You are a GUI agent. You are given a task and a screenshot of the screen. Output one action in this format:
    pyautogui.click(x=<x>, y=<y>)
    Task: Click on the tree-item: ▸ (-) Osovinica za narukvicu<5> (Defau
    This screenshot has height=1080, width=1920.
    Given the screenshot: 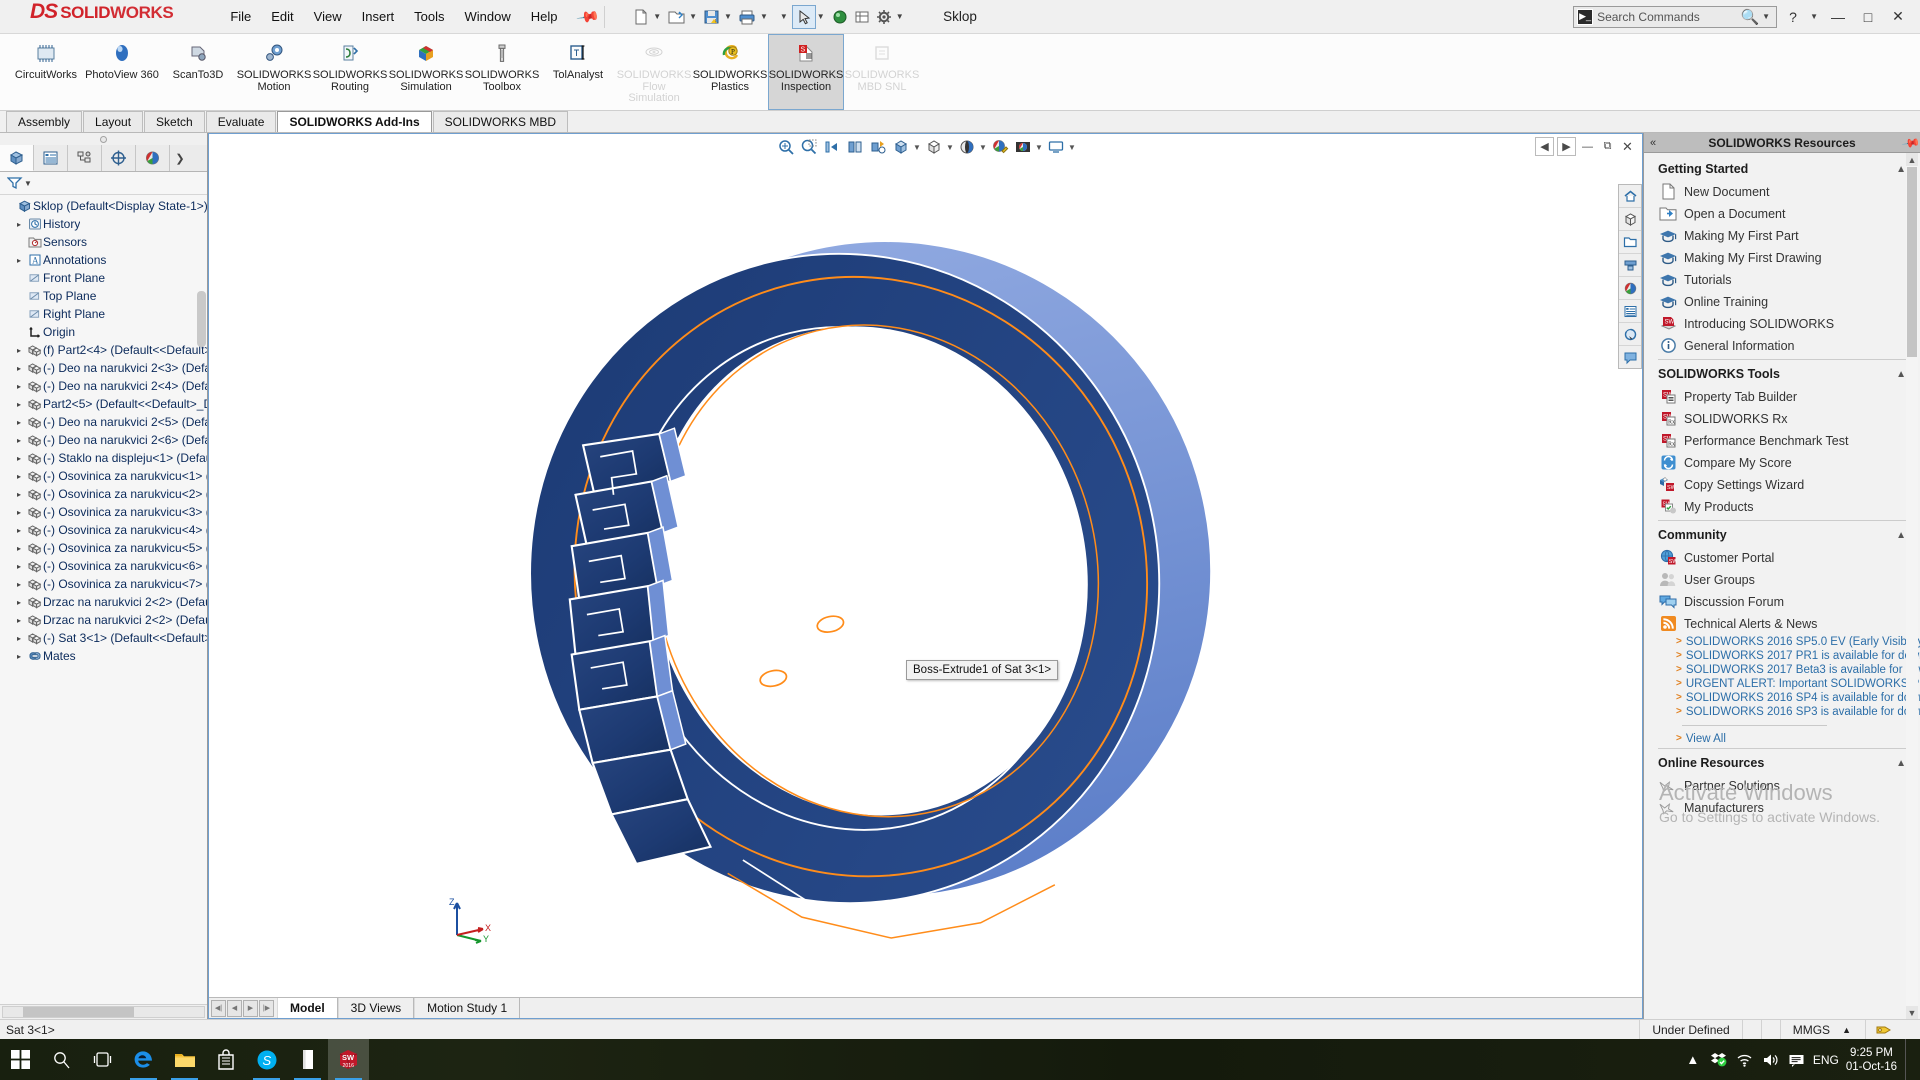 What is the action you would take?
    pyautogui.click(x=103, y=548)
    